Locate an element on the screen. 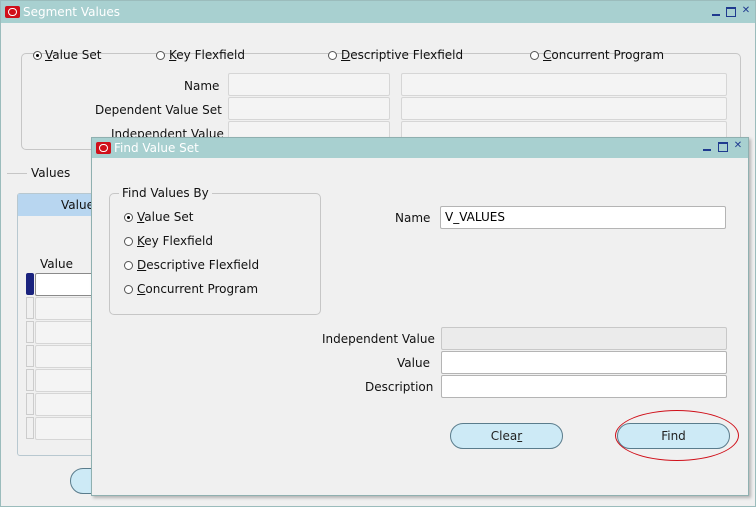 This screenshot has width=756, height=507. radio-label: oncurrent Program is located at coordinates (608, 55).